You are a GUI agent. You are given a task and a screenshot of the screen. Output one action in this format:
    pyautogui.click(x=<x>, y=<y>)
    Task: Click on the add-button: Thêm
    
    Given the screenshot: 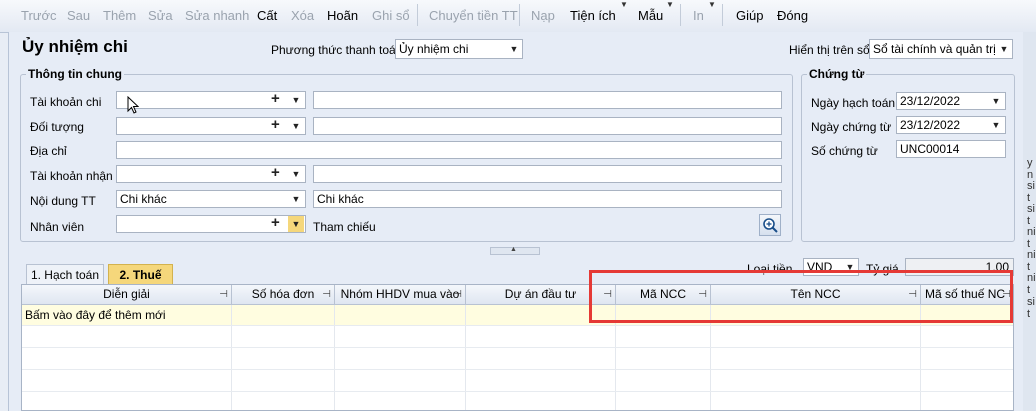 What is the action you would take?
    pyautogui.click(x=119, y=15)
    